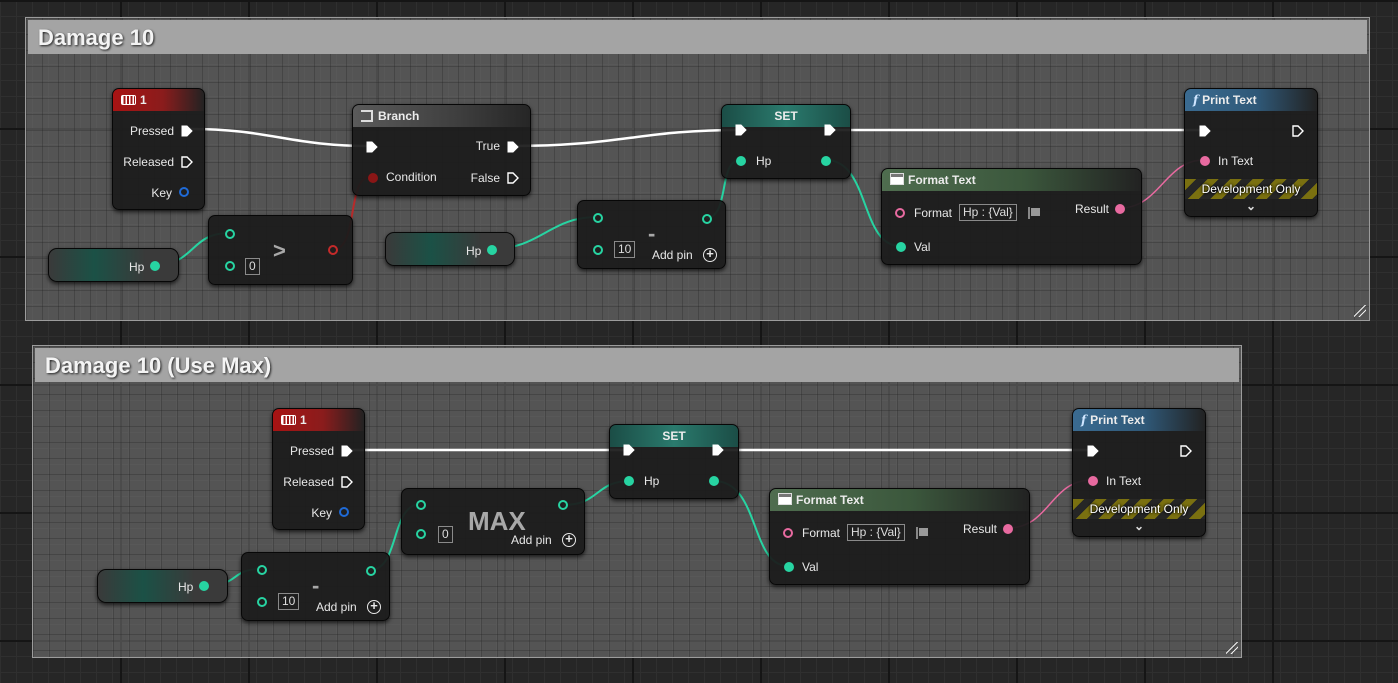 The image size is (1398, 683). What do you see at coordinates (897, 179) in the screenshot?
I see `format-text-icon` at bounding box center [897, 179].